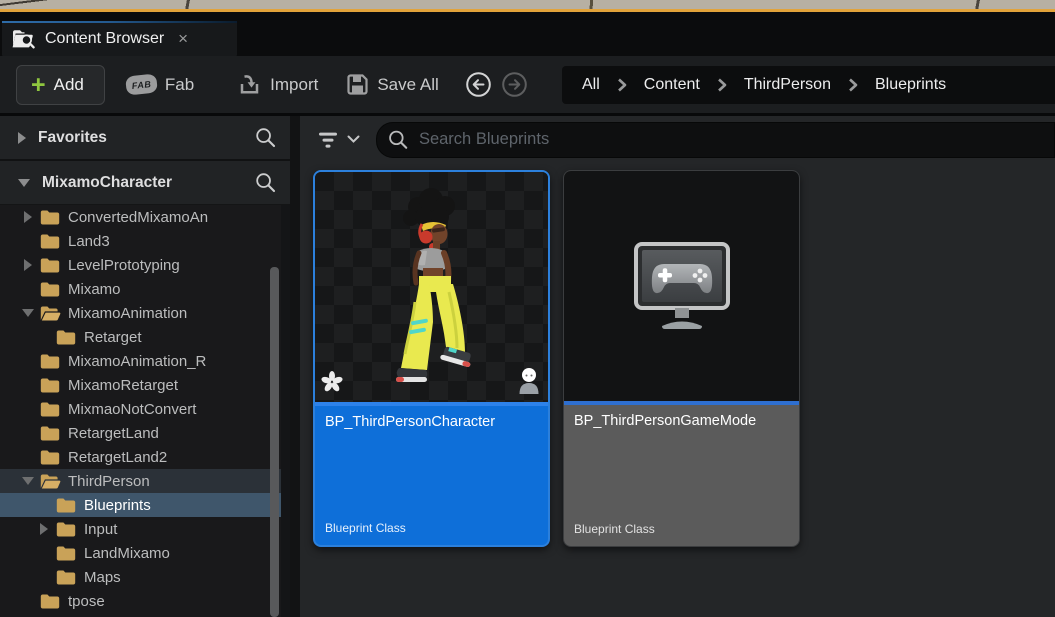 The height and width of the screenshot is (617, 1055). Describe the element at coordinates (145, 337) in the screenshot. I see `sidebar-folder-retarget: Retarget` at that location.